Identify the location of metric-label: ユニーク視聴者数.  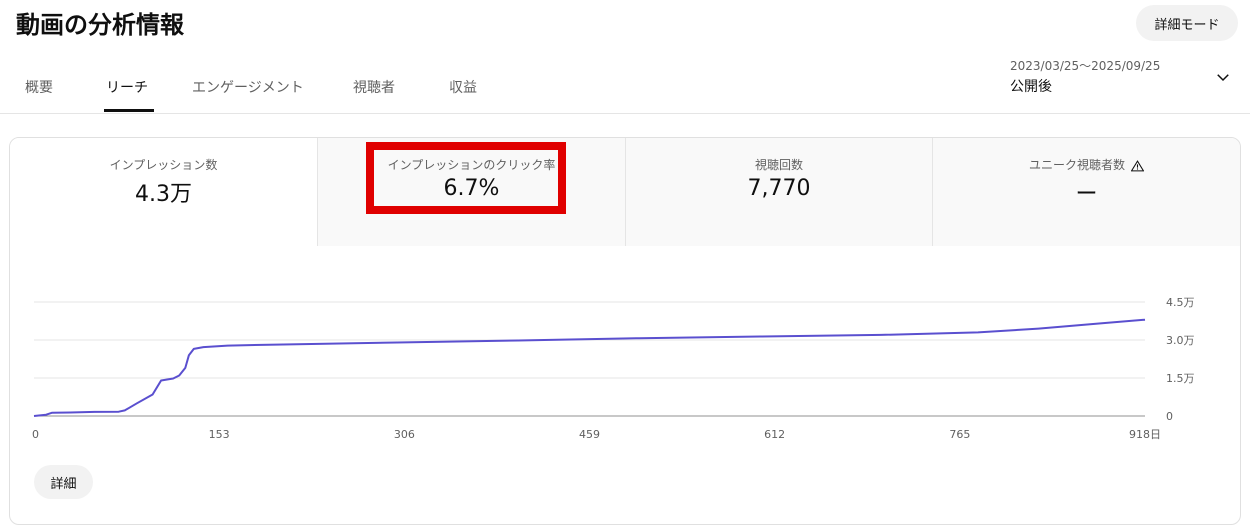
(1086, 164).